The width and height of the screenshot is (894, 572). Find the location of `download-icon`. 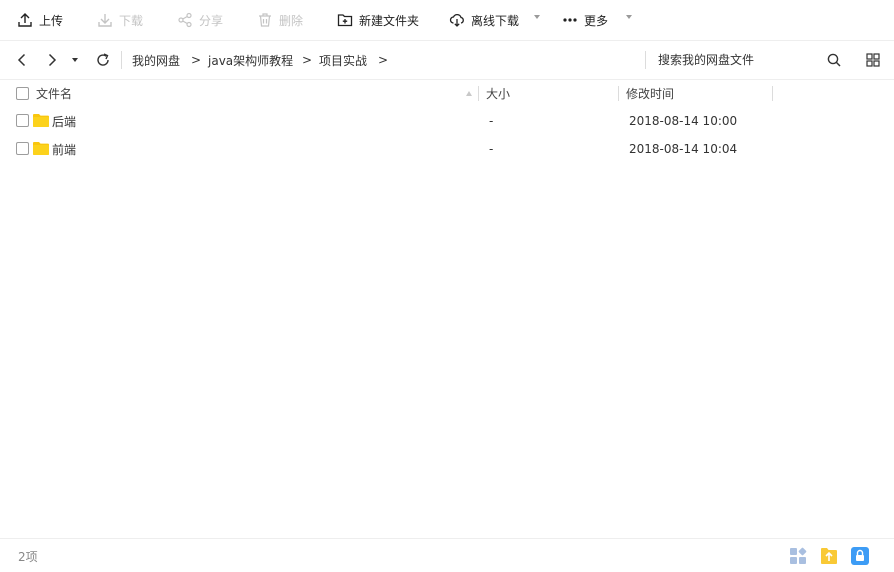

download-icon is located at coordinates (105, 20).